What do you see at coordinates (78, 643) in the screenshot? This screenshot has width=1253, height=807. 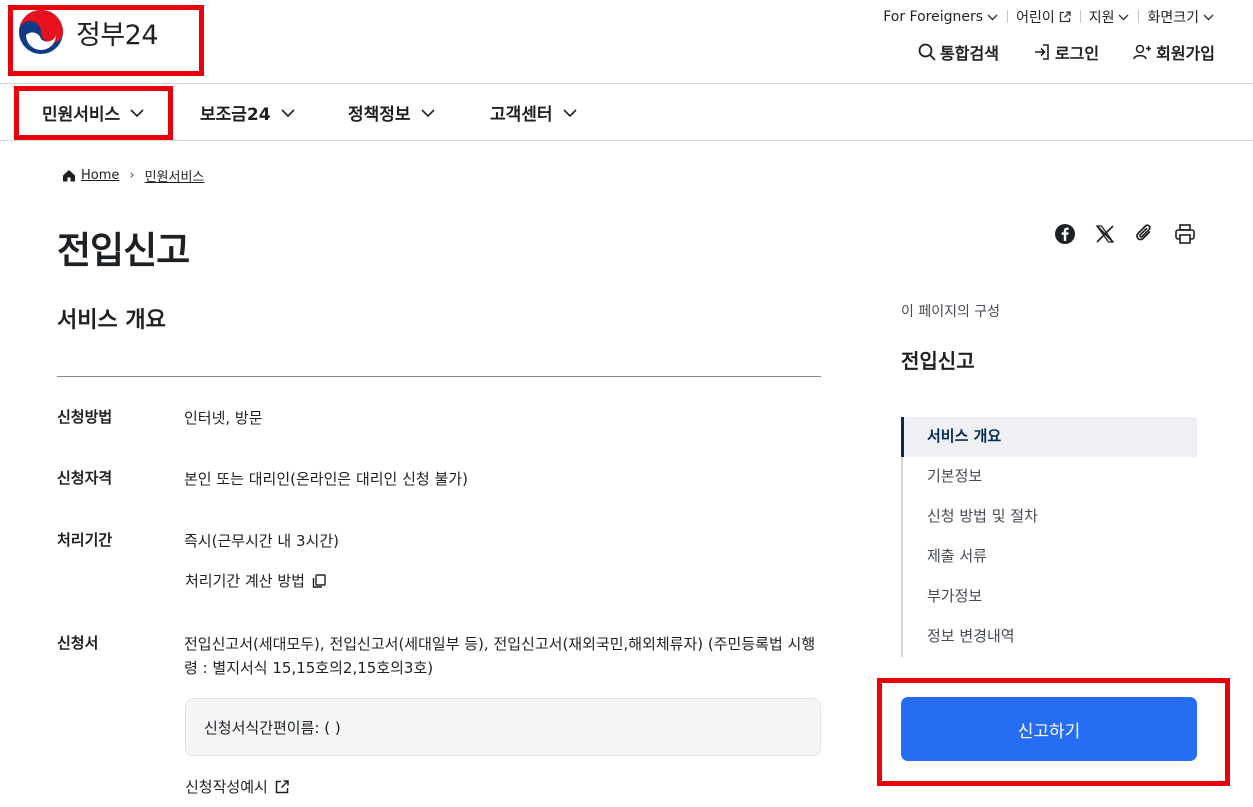 I see `info-label: 신청서` at bounding box center [78, 643].